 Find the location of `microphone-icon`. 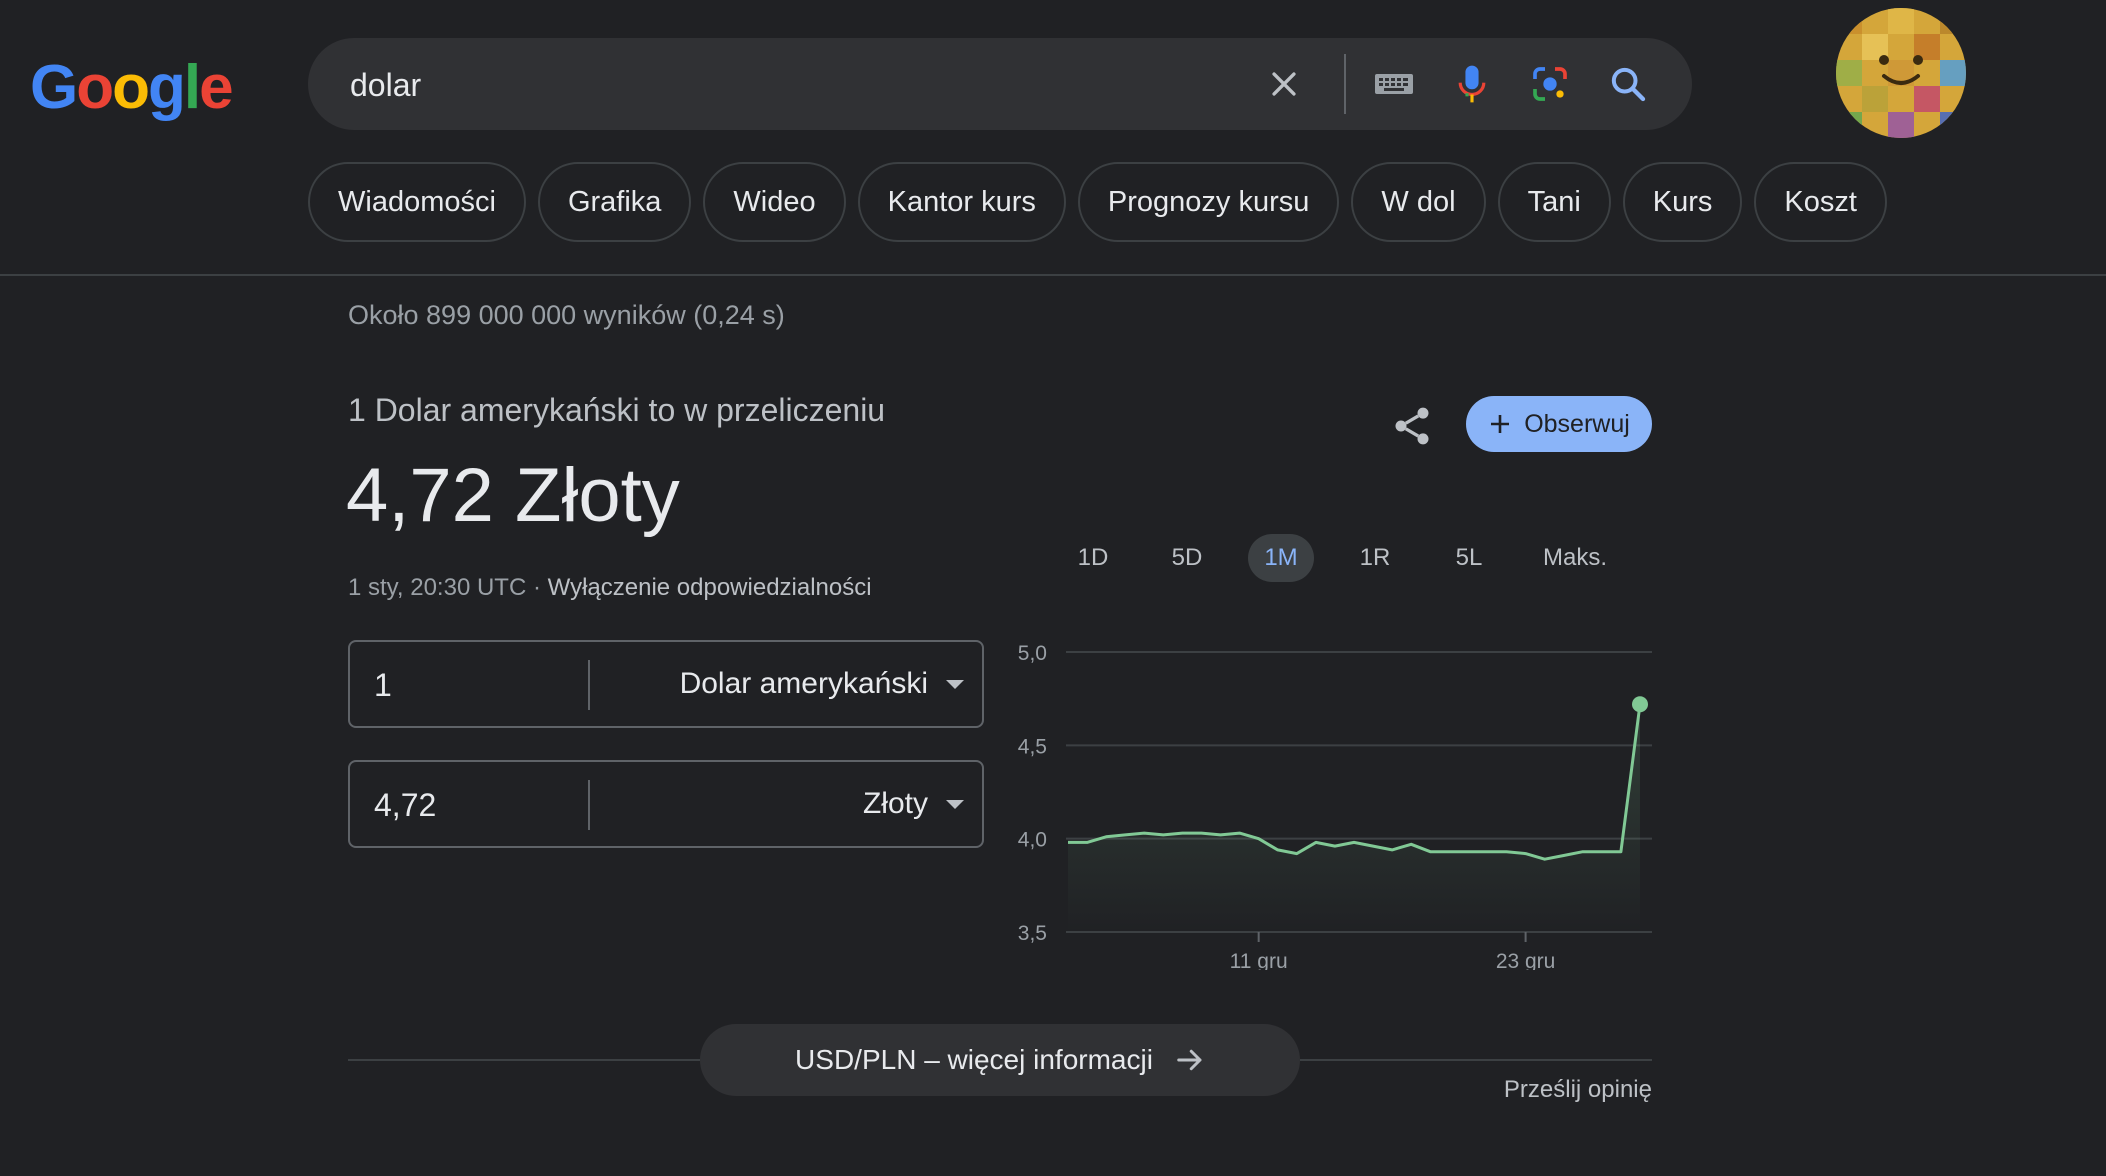

microphone-icon is located at coordinates (1472, 84).